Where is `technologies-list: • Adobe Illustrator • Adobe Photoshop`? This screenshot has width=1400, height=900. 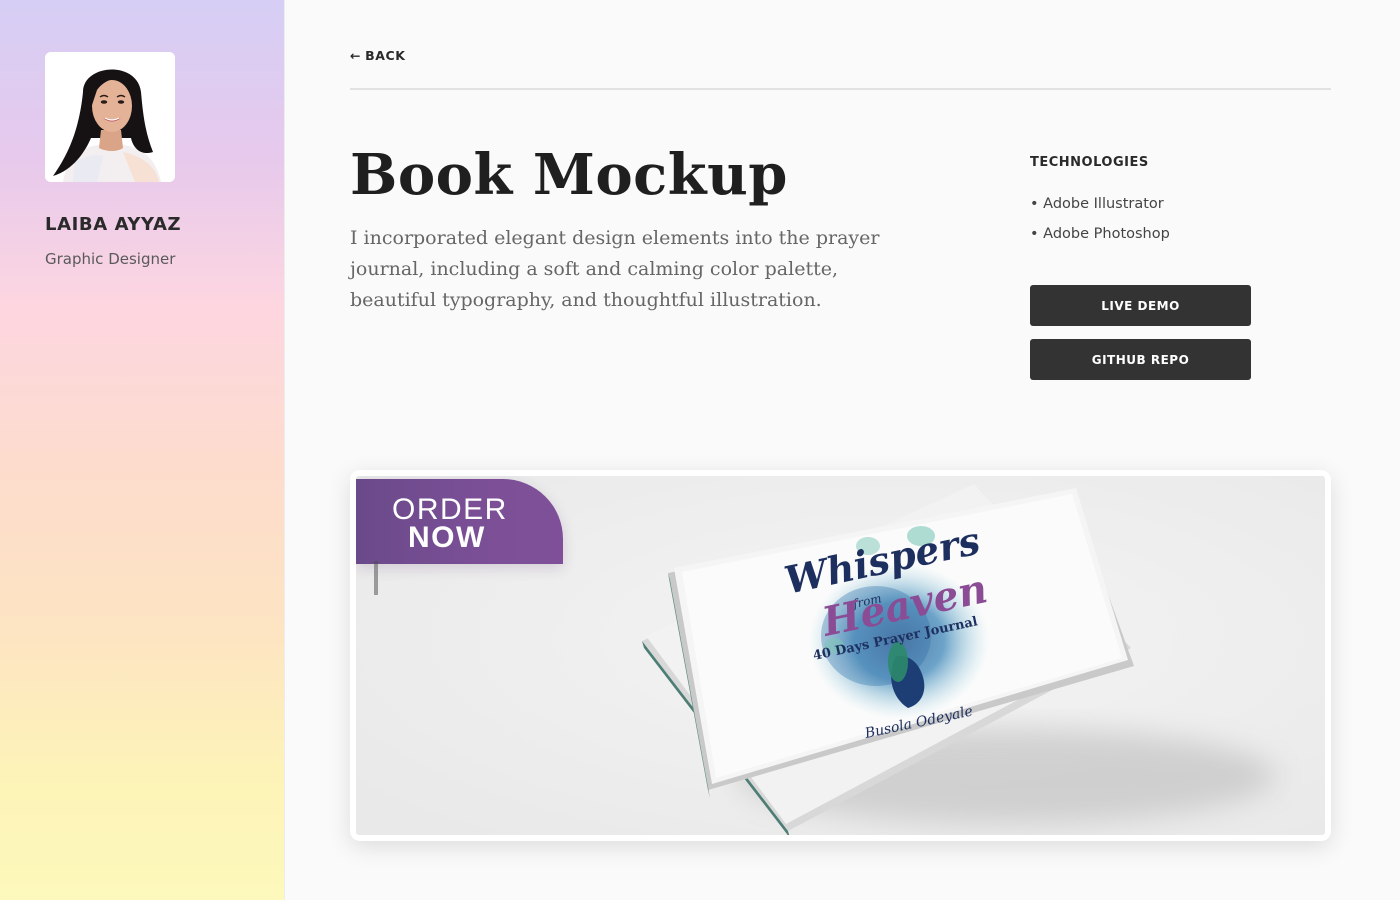 technologies-list: • Adobe Illustrator • Adobe Photoshop is located at coordinates (1100, 223).